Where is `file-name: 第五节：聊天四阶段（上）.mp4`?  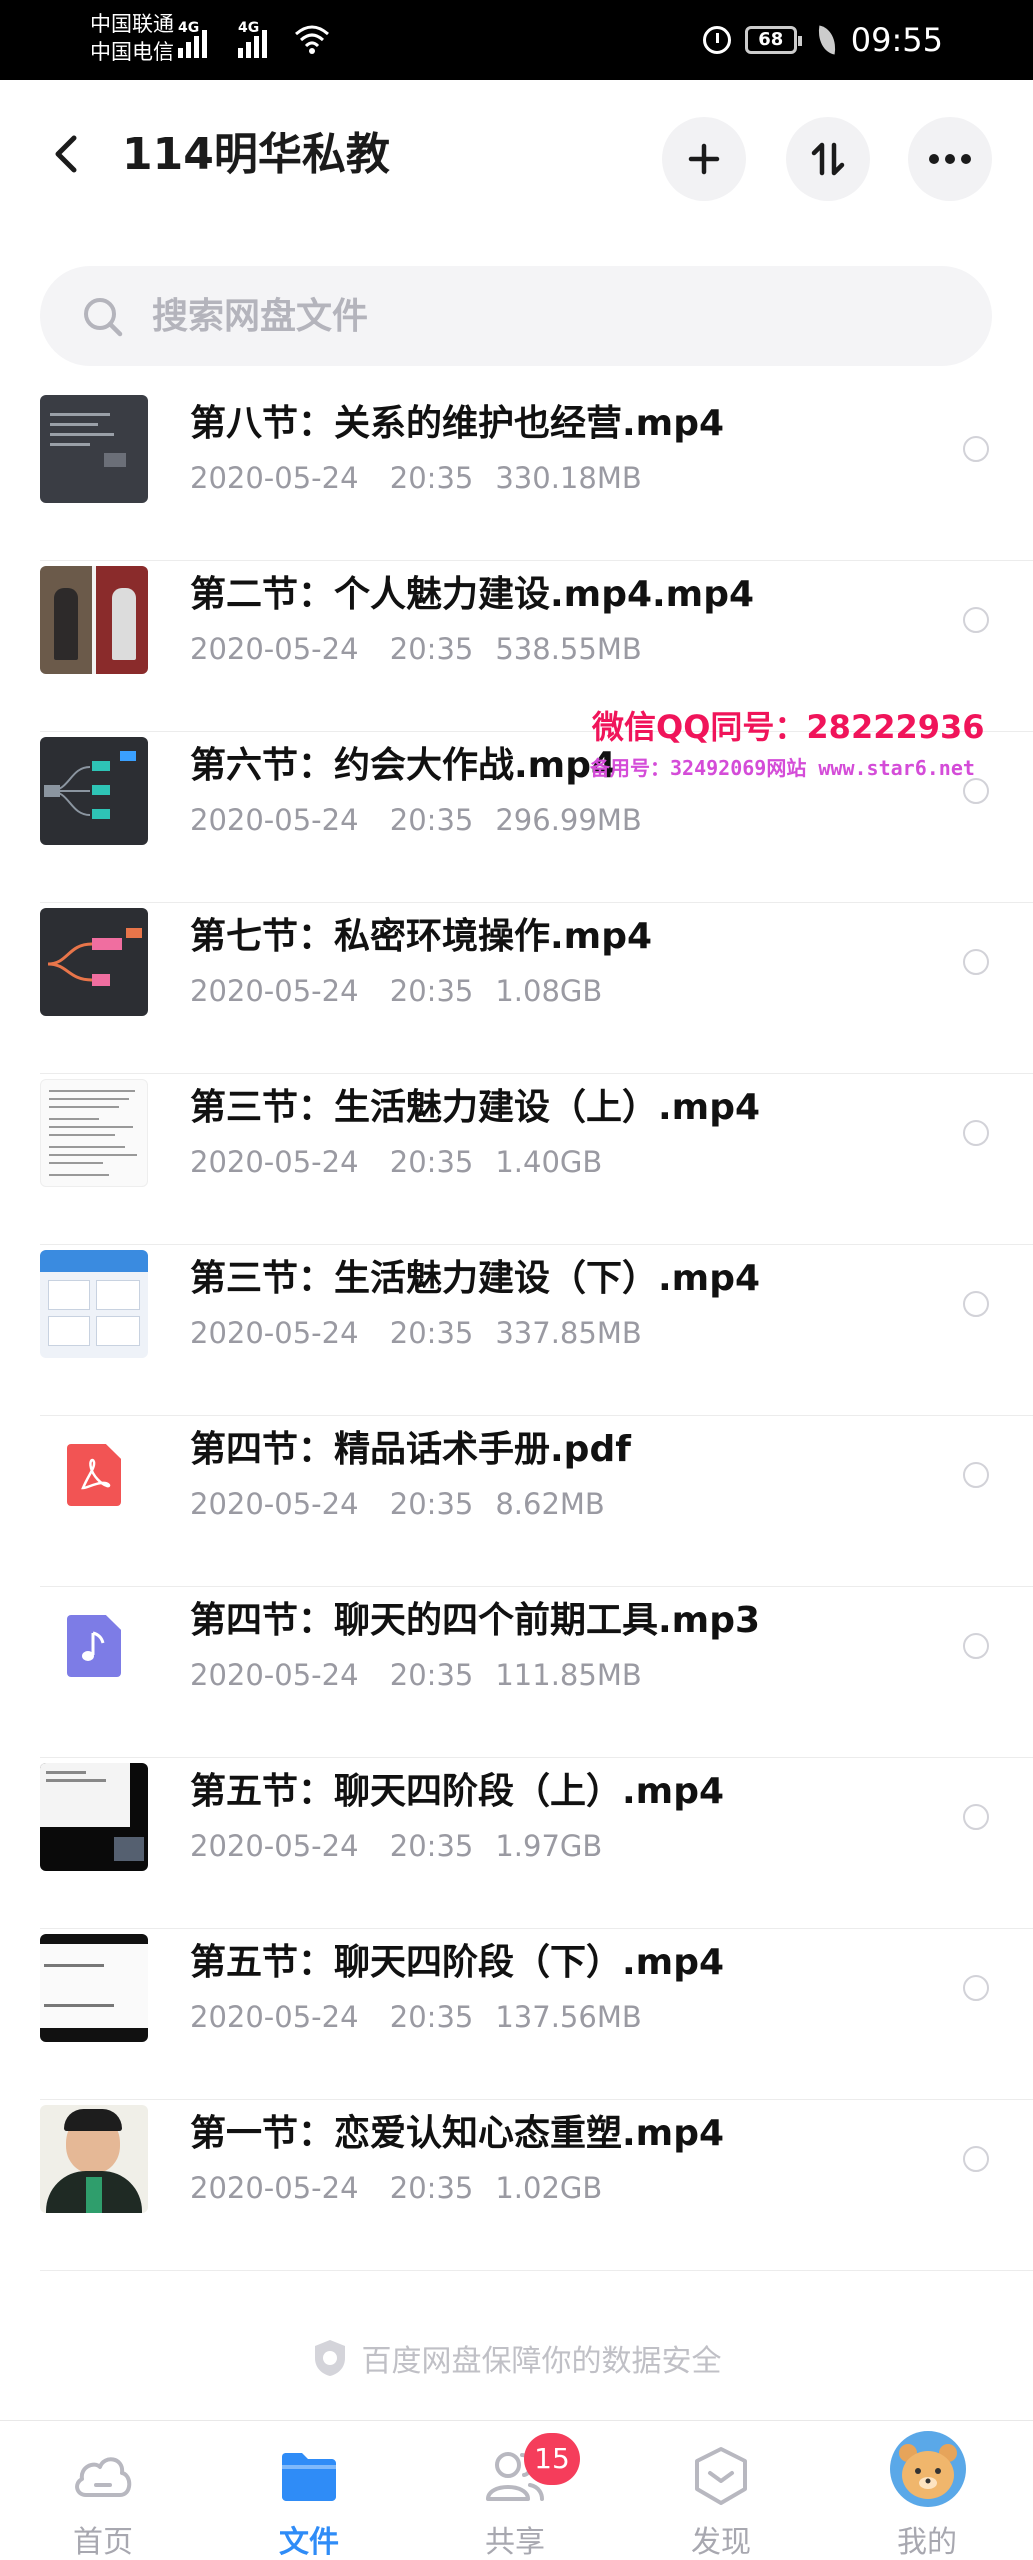
file-name: 第五节：聊天四阶段（上）.mp4 is located at coordinates (457, 1791).